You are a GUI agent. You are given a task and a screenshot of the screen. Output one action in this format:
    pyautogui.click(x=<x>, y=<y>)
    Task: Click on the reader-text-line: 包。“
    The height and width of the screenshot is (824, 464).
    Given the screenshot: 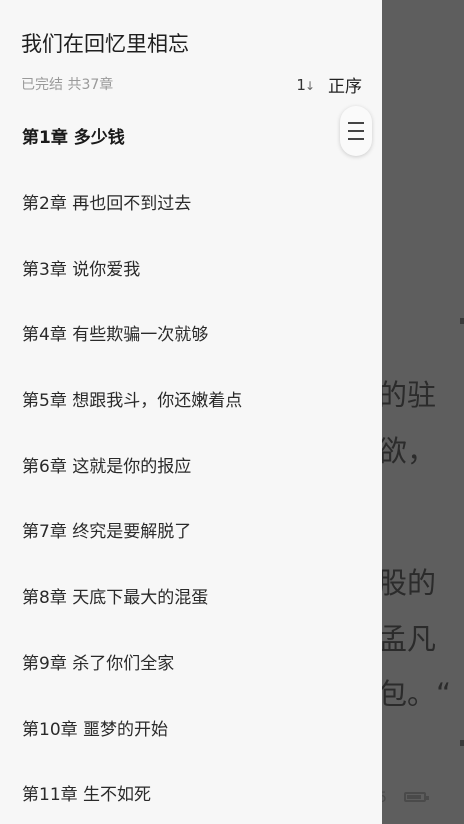 What is the action you would take?
    pyautogui.click(x=415, y=694)
    